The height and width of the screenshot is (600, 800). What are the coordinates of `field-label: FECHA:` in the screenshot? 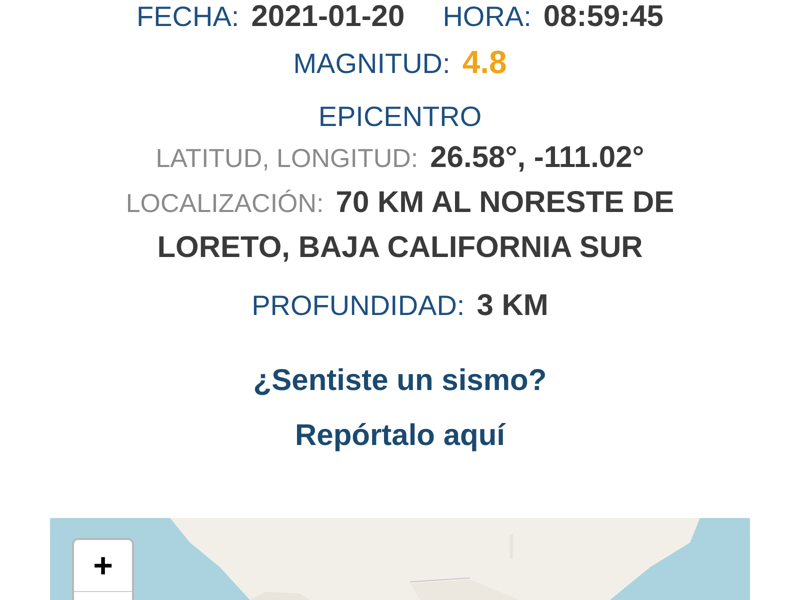 It's located at (188, 17).